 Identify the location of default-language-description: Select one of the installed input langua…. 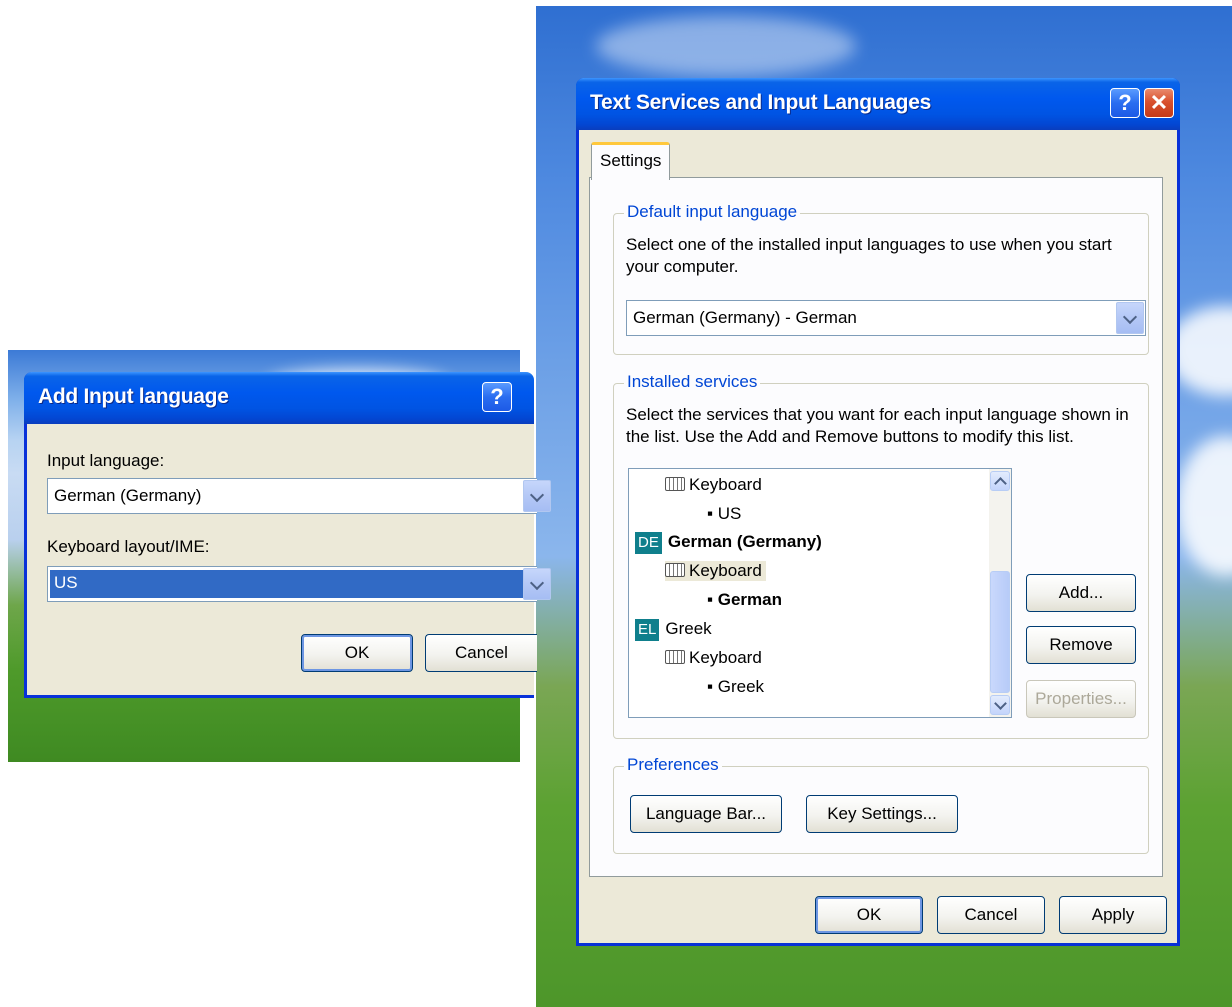
(869, 255).